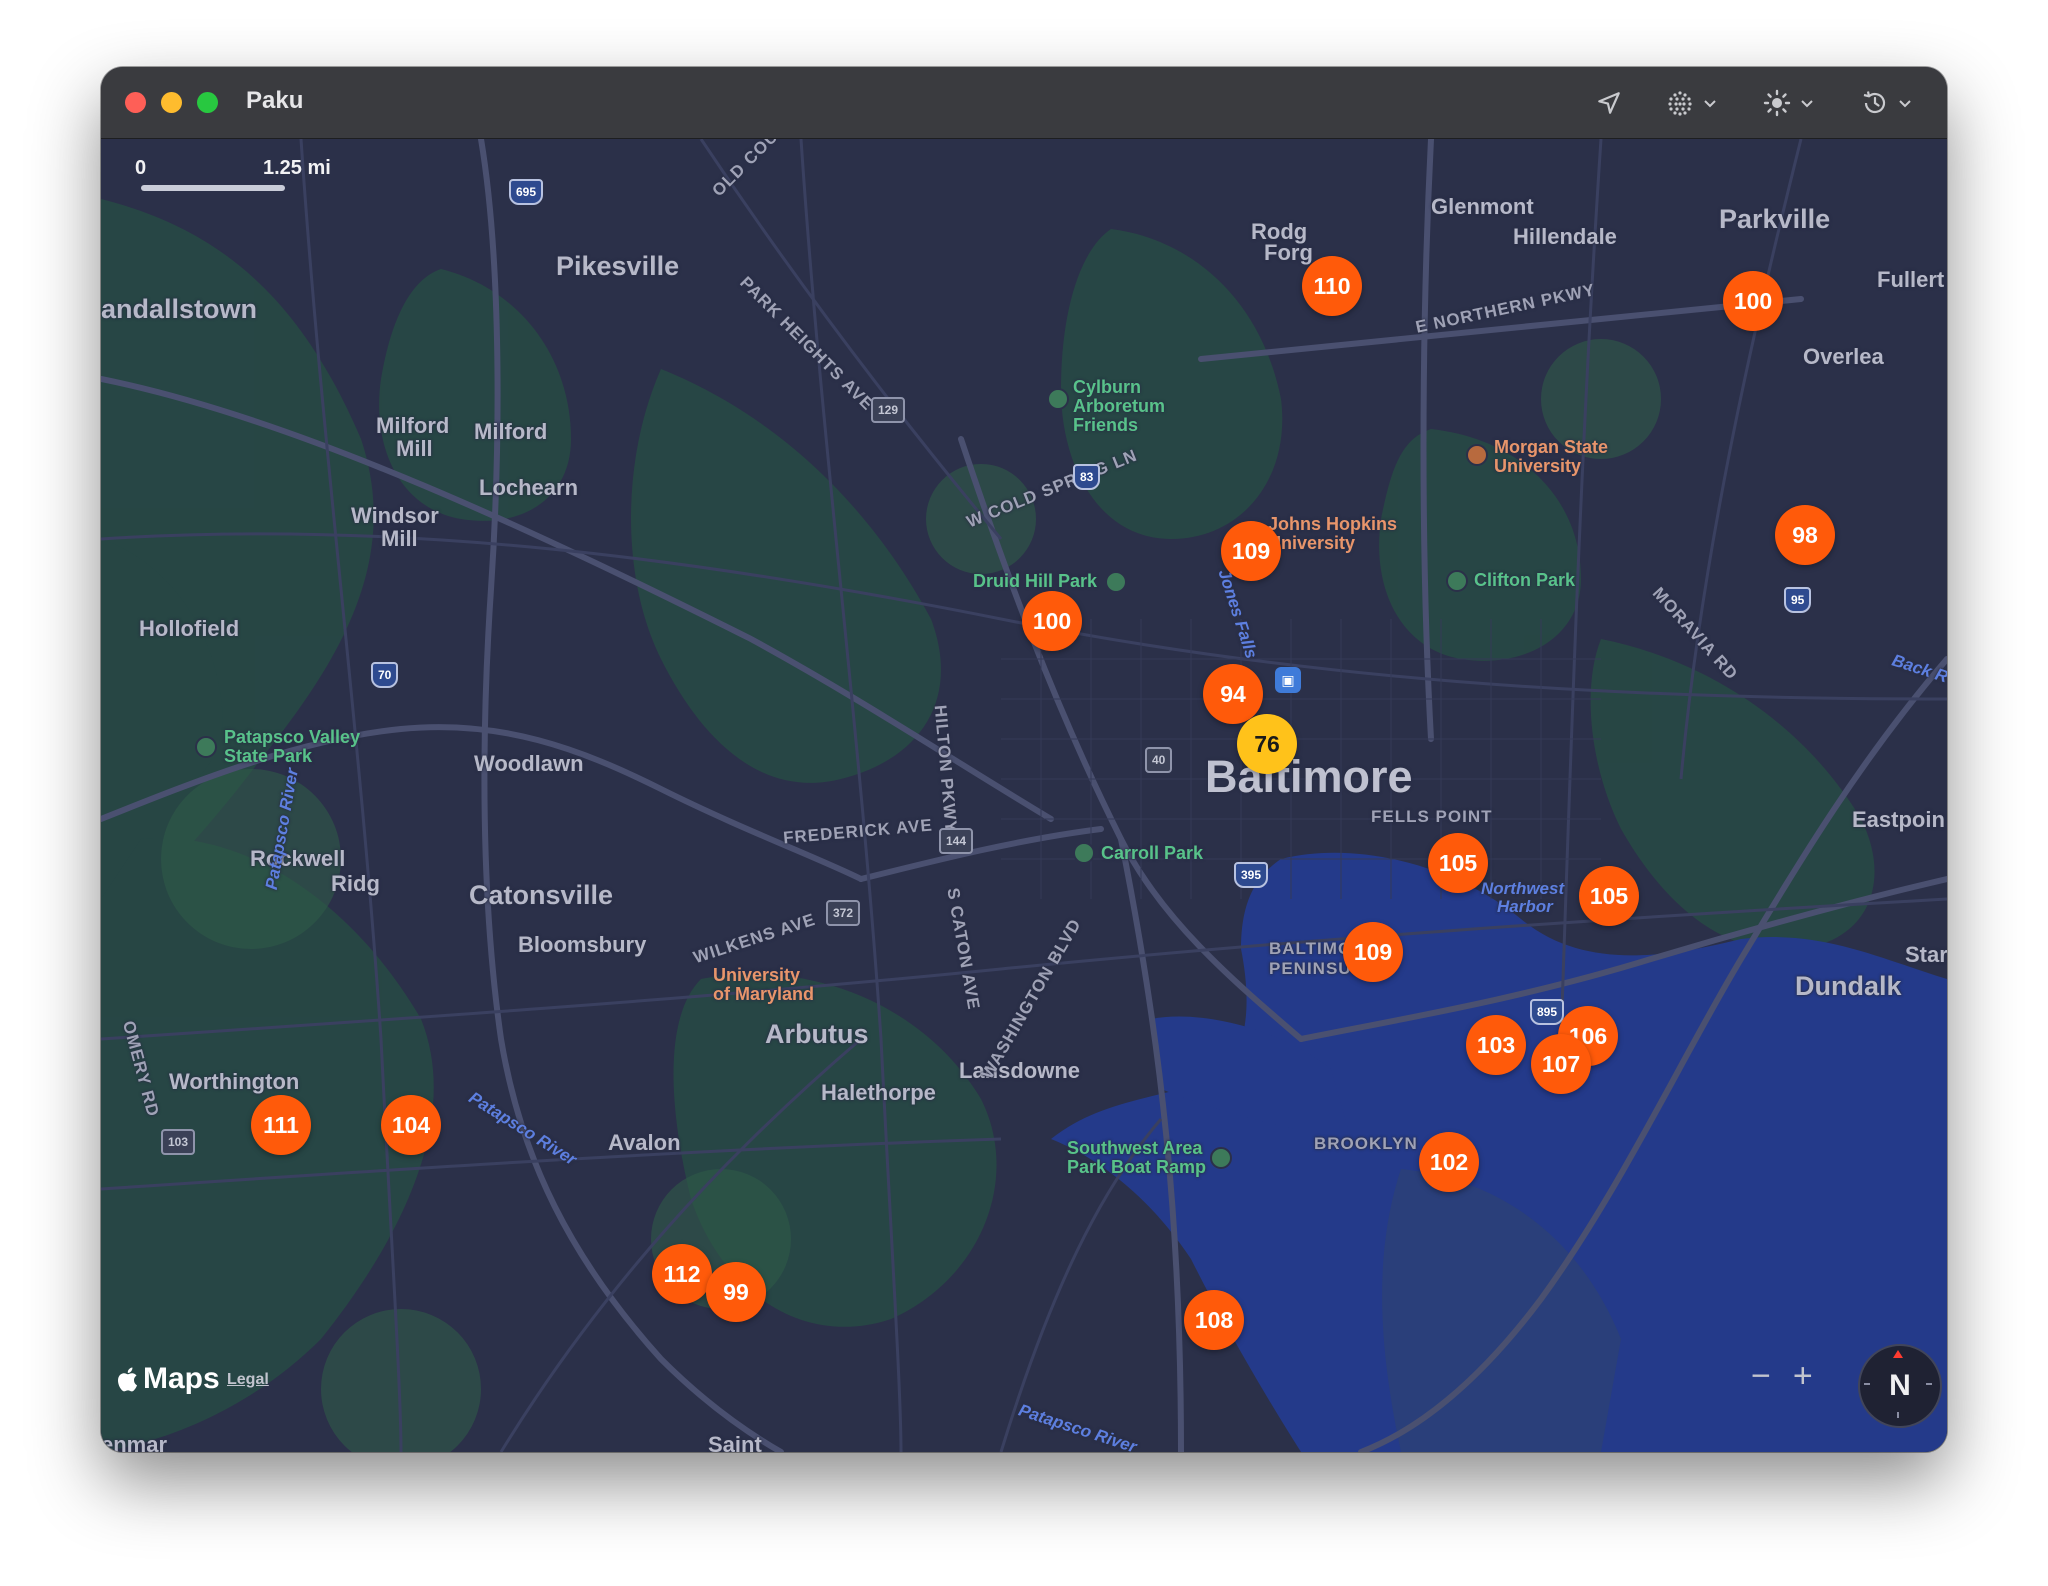  I want to click on scale-bar, so click(213, 188).